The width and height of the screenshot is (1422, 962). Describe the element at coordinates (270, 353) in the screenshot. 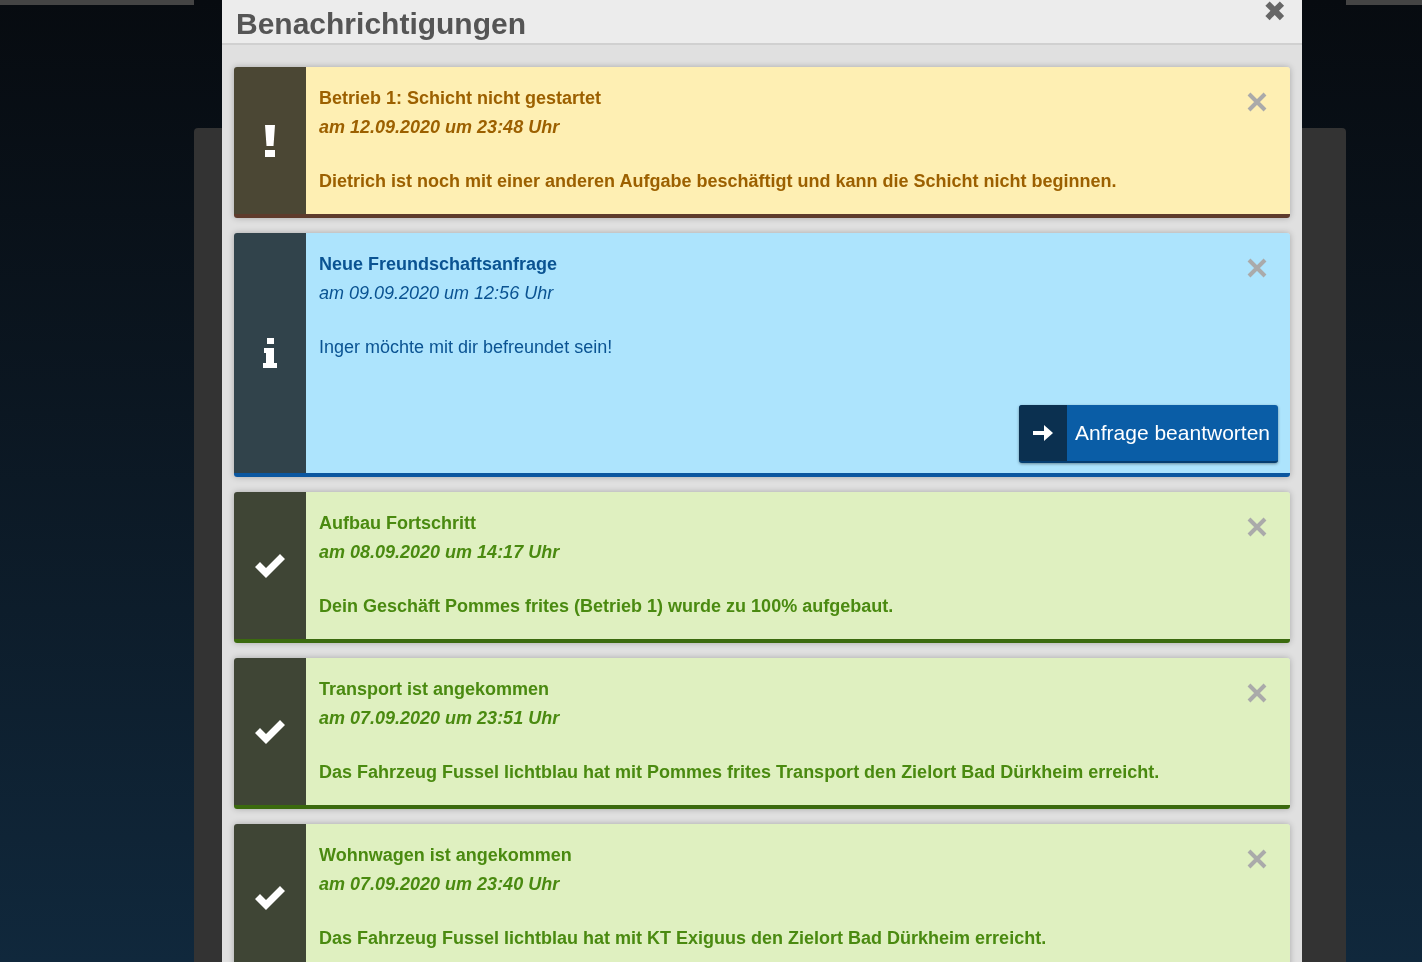

I see `info-icon` at that location.